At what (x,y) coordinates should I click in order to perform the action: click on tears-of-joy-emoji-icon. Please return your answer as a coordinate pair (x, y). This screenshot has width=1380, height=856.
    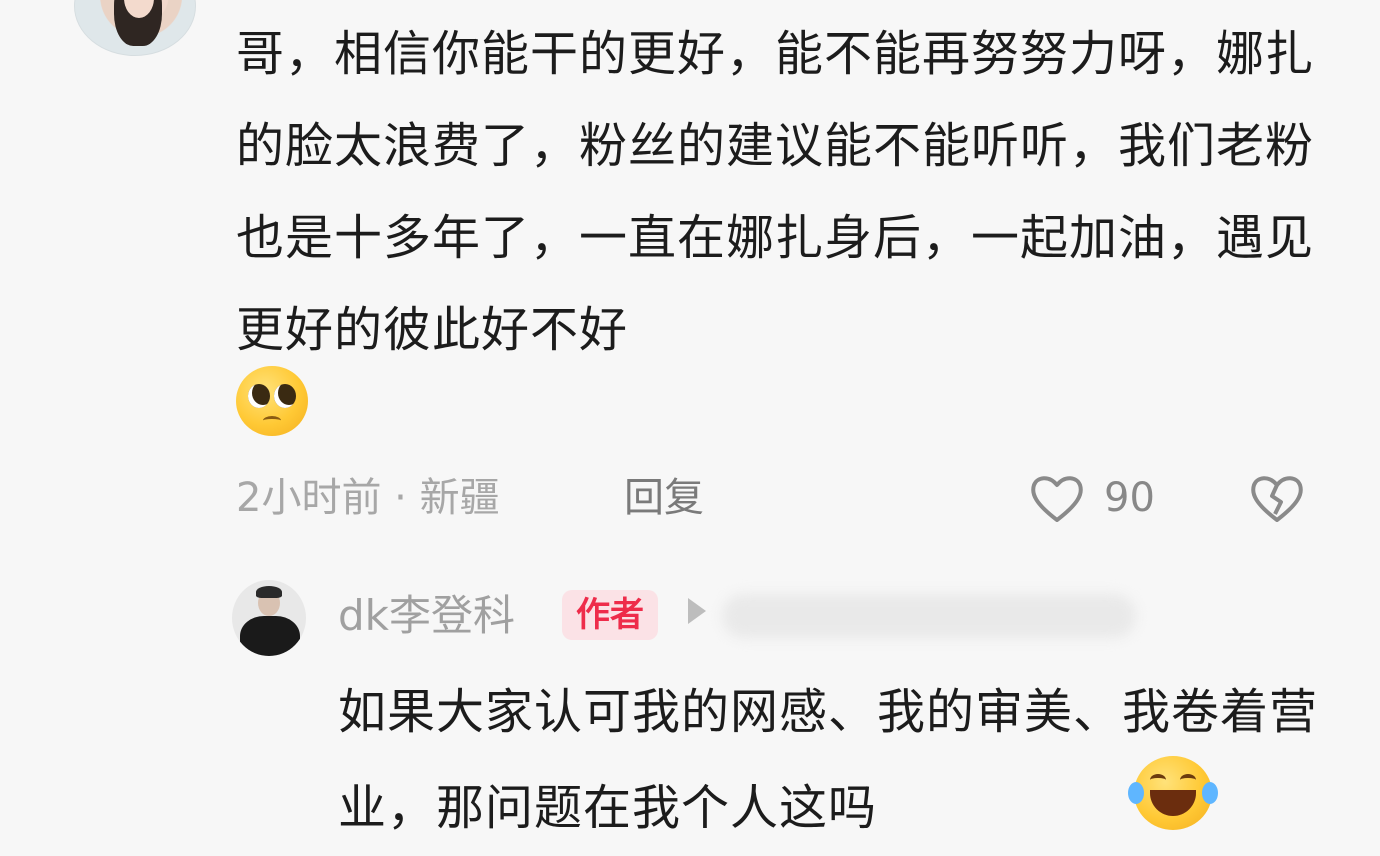
    Looking at the image, I should click on (1173, 793).